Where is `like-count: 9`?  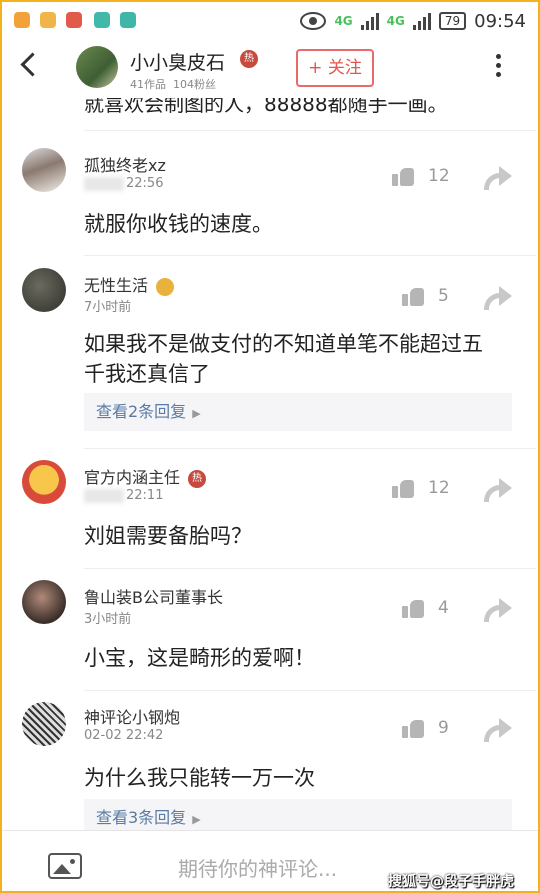 like-count: 9 is located at coordinates (443, 728).